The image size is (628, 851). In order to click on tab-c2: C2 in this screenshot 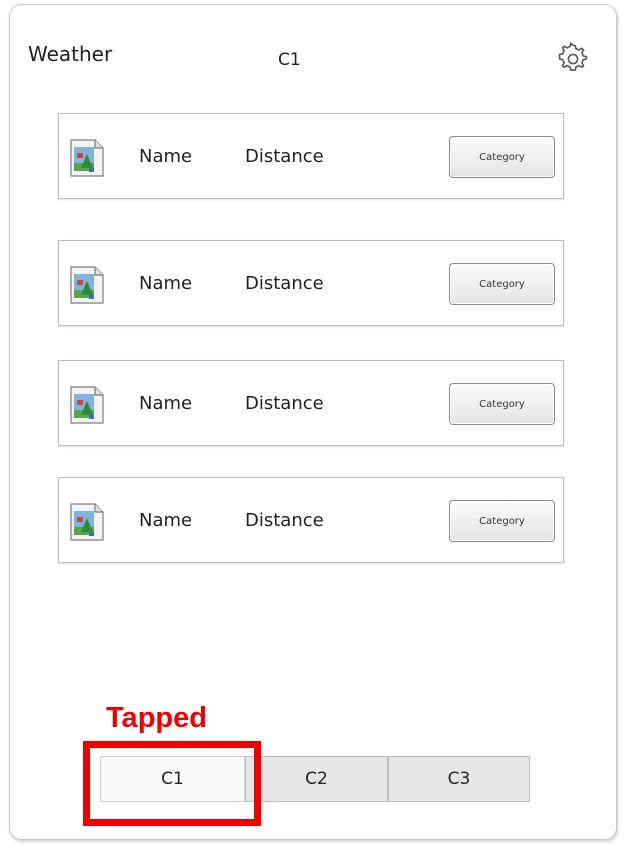, I will do `click(316, 779)`.